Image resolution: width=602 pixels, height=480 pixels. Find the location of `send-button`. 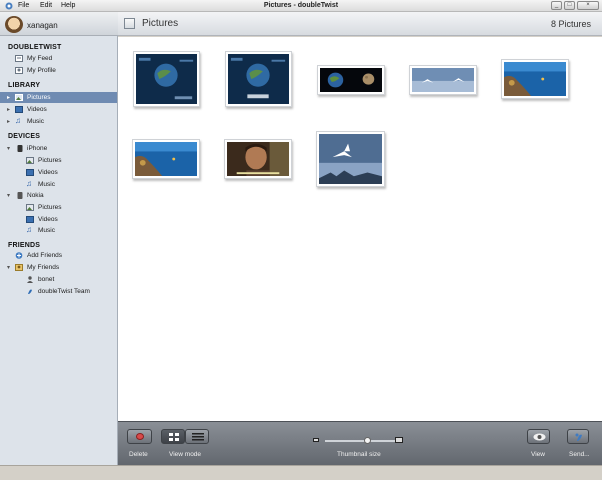

send-button is located at coordinates (578, 436).